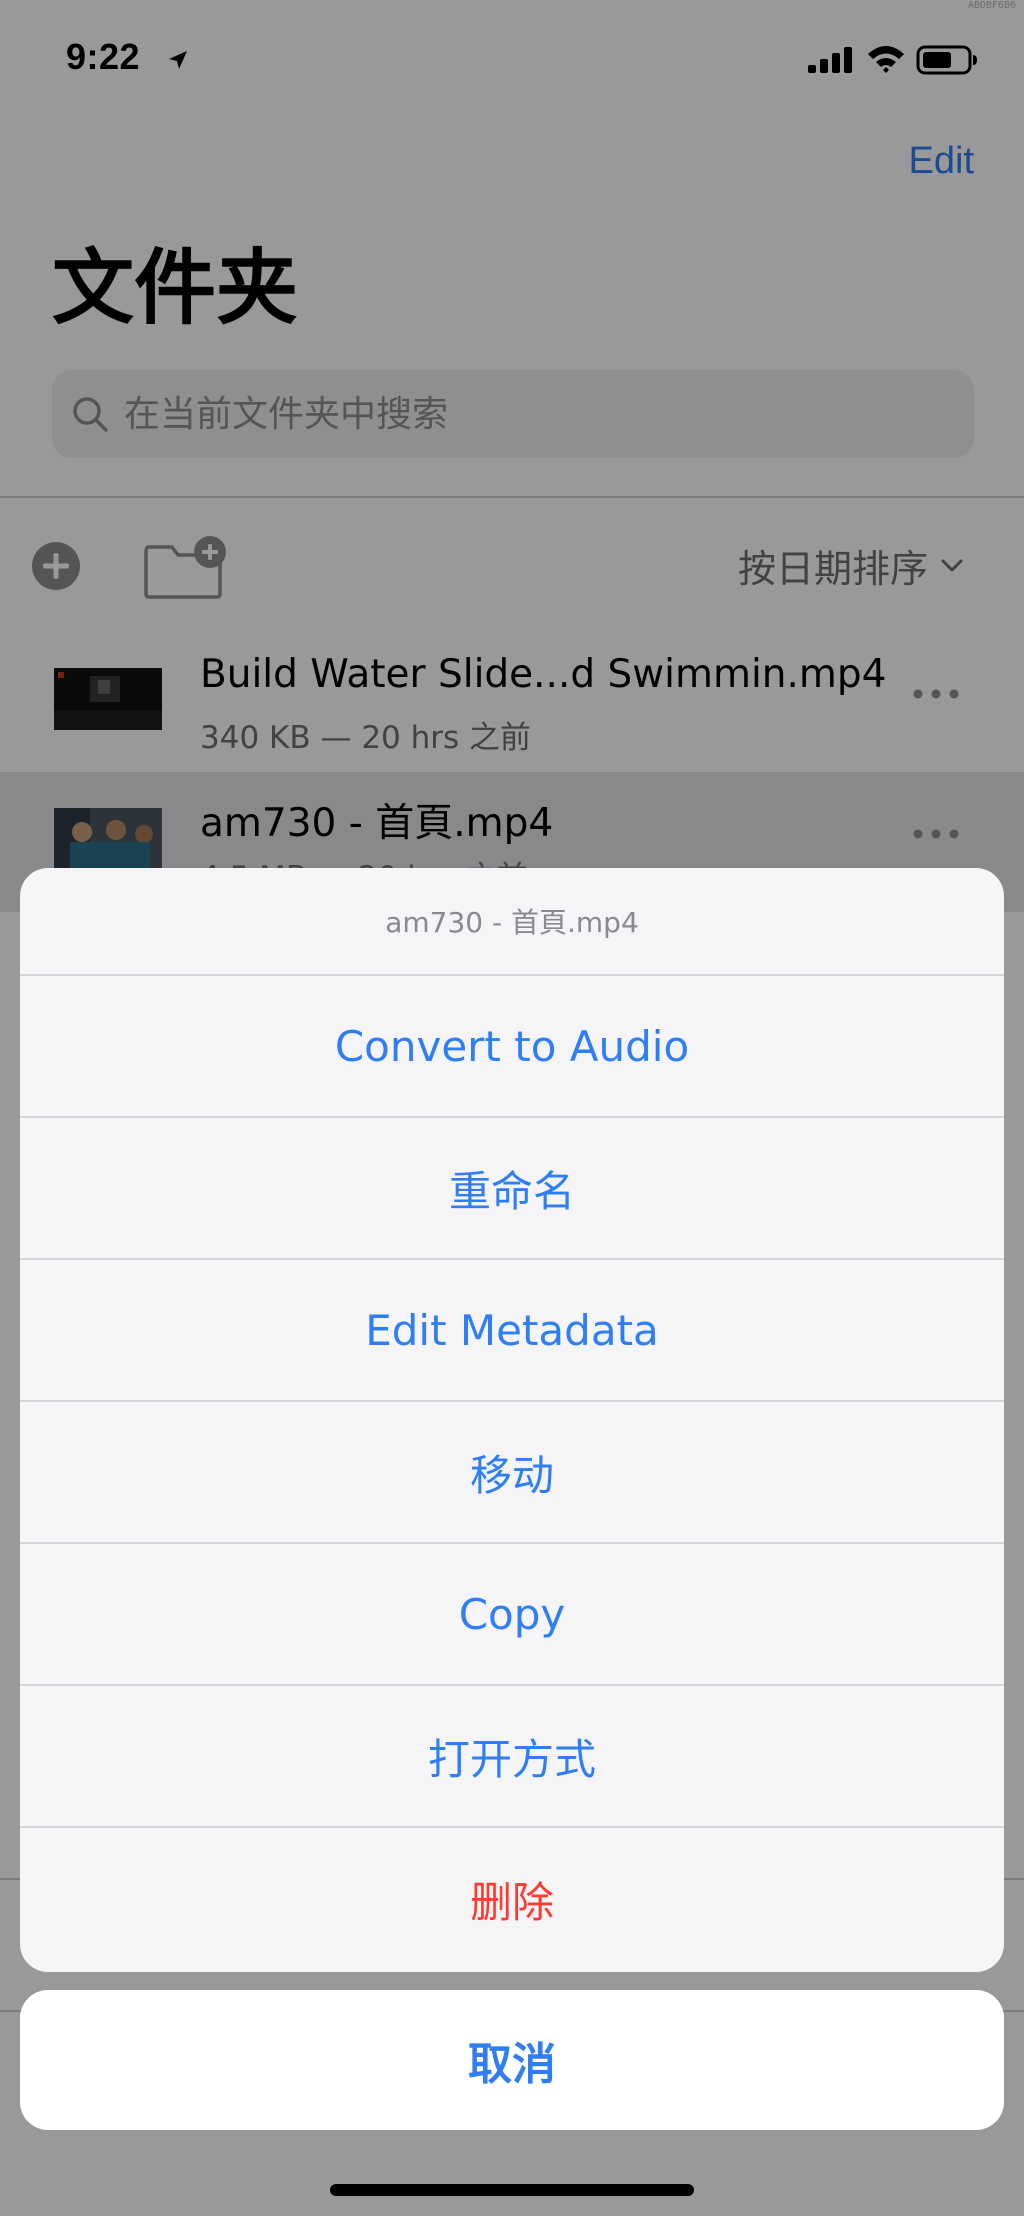  What do you see at coordinates (512, 1615) in the screenshot?
I see `copy-button: Copy` at bounding box center [512, 1615].